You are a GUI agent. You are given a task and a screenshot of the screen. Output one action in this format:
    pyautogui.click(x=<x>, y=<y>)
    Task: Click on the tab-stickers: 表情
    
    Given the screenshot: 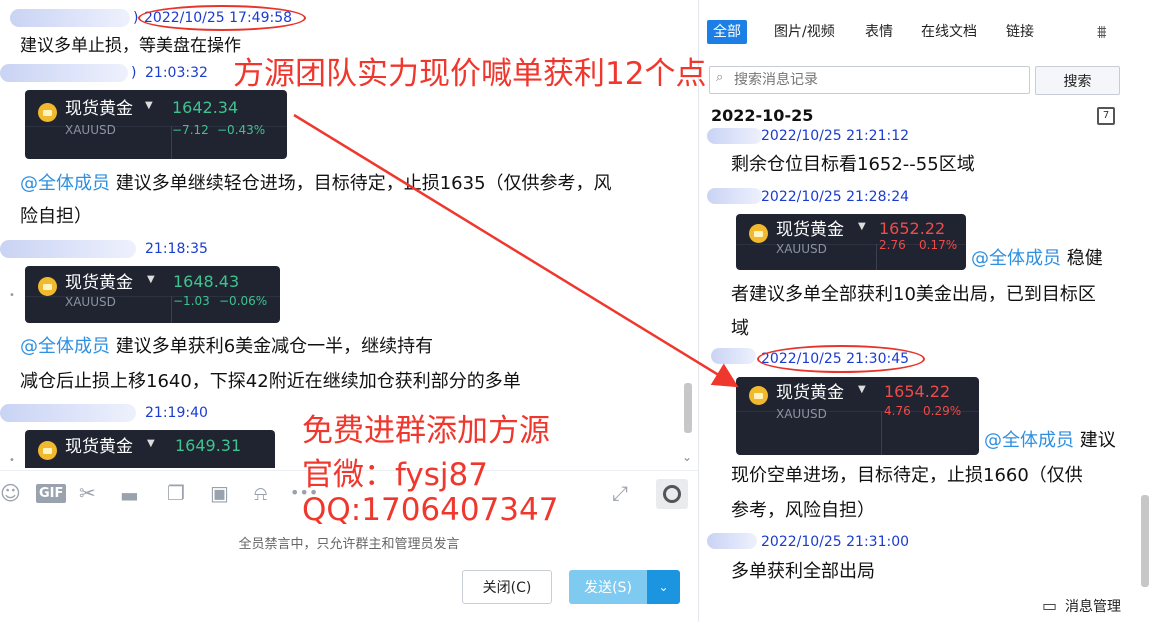 What is the action you would take?
    pyautogui.click(x=879, y=32)
    